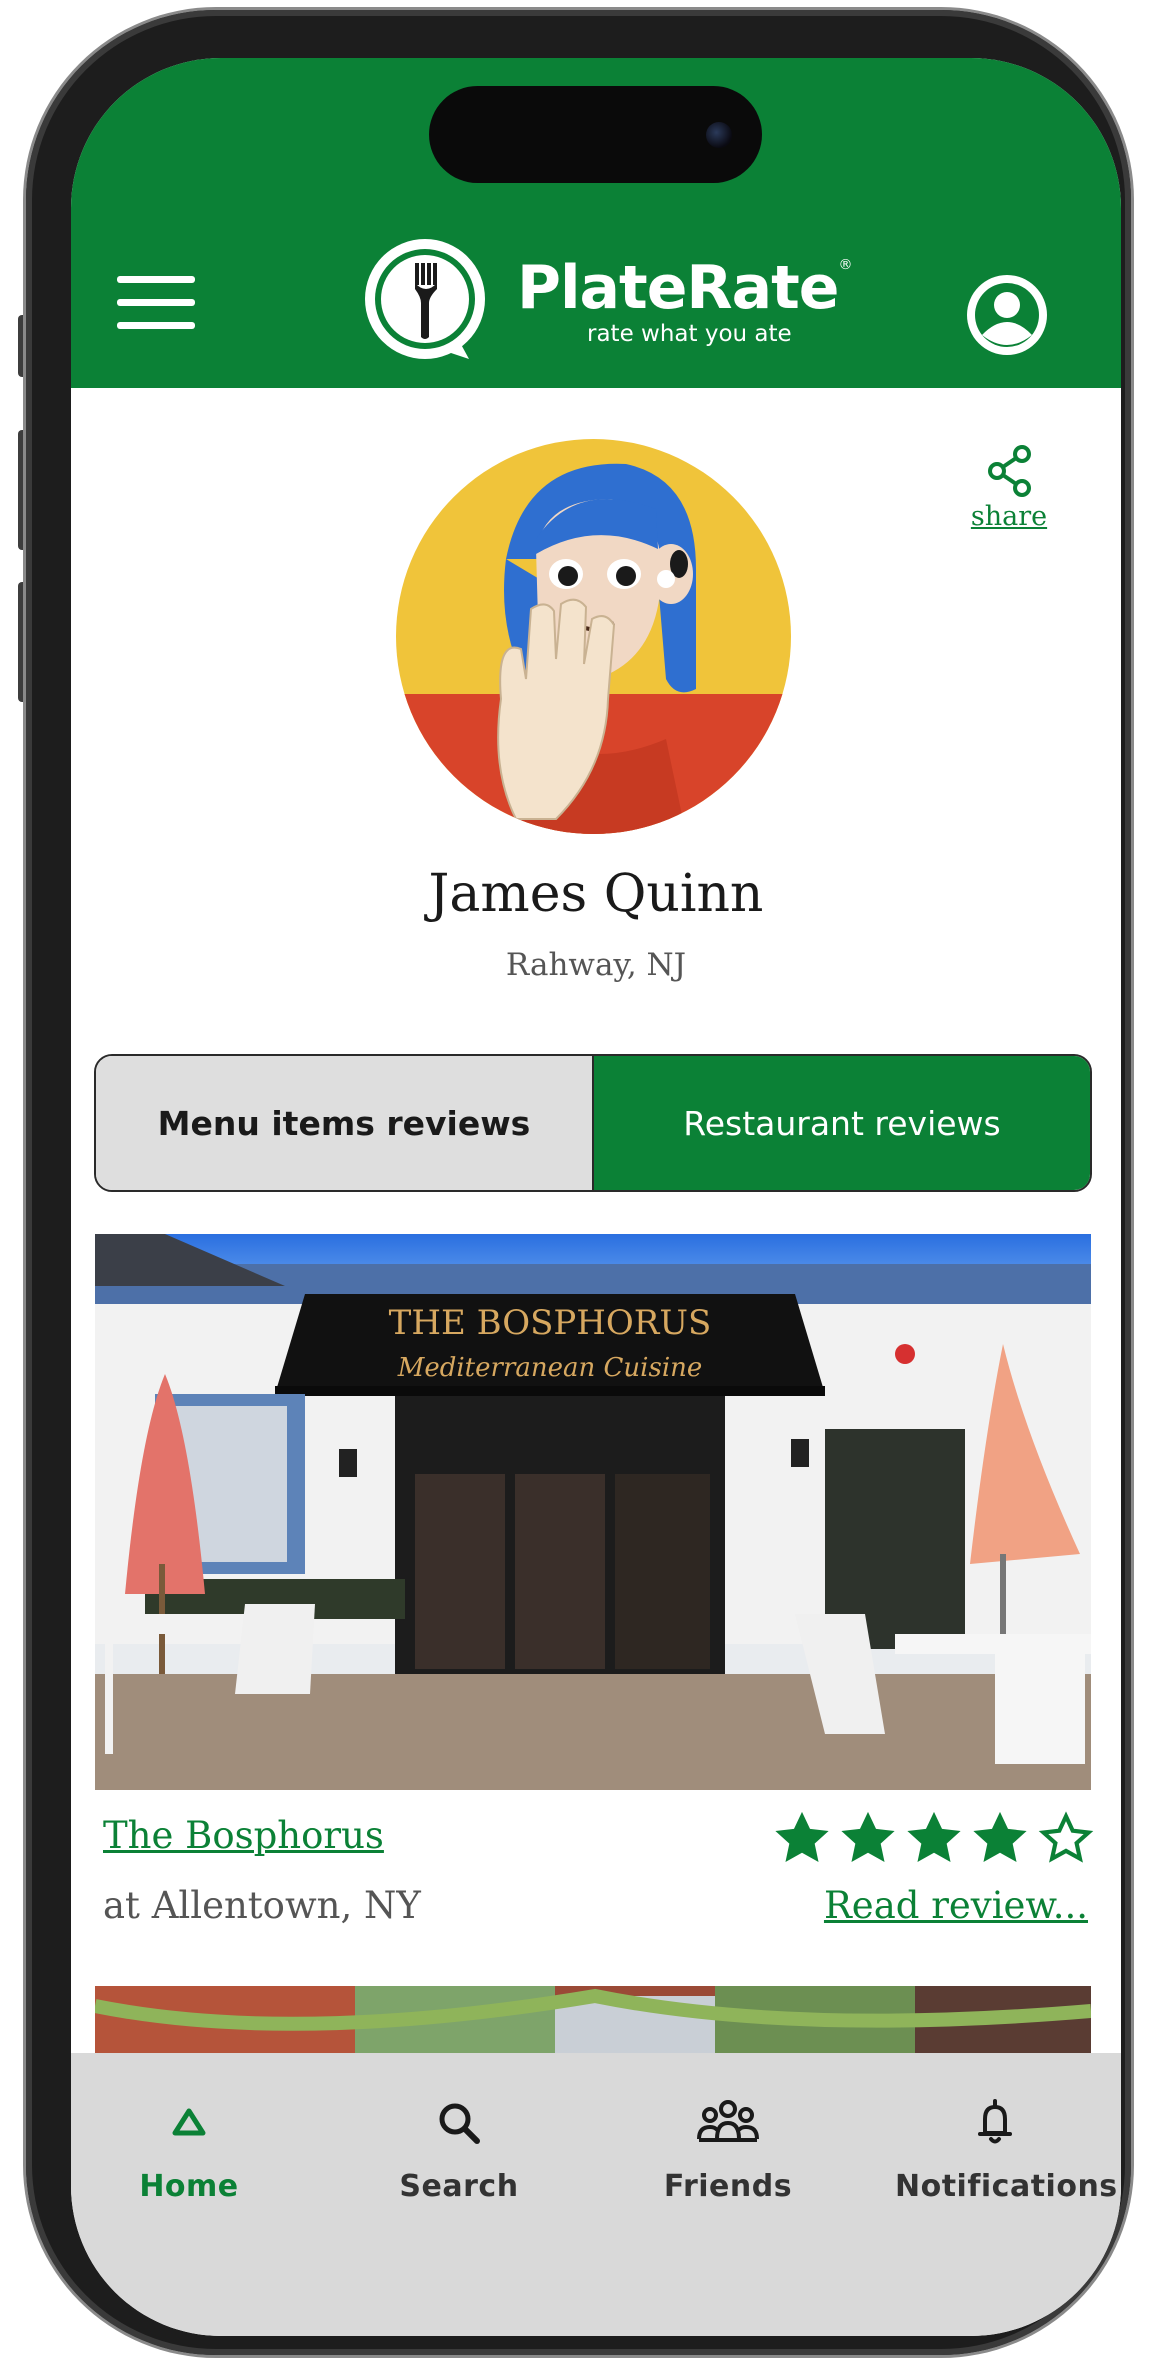 The height and width of the screenshot is (2365, 1154). What do you see at coordinates (841, 1123) in the screenshot?
I see `tab-restaurant-reviews: Restaurant reviews` at bounding box center [841, 1123].